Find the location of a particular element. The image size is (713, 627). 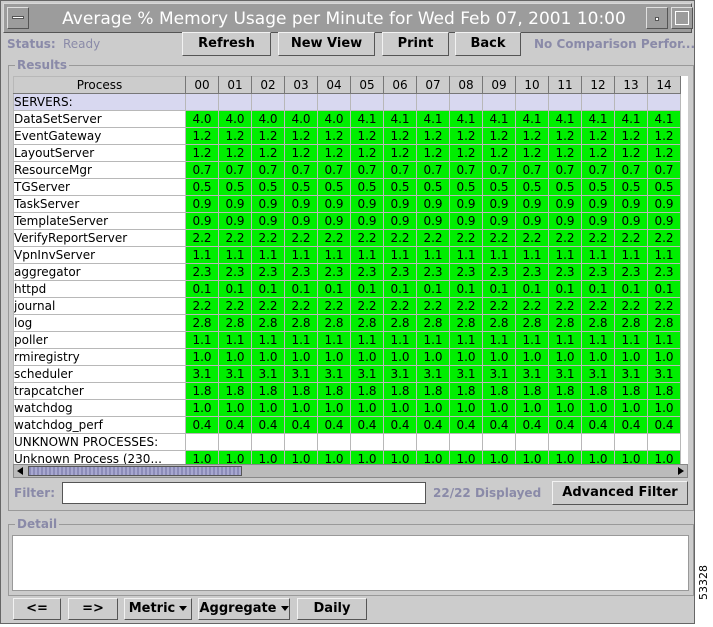

process-name-cell: log is located at coordinates (99, 323).